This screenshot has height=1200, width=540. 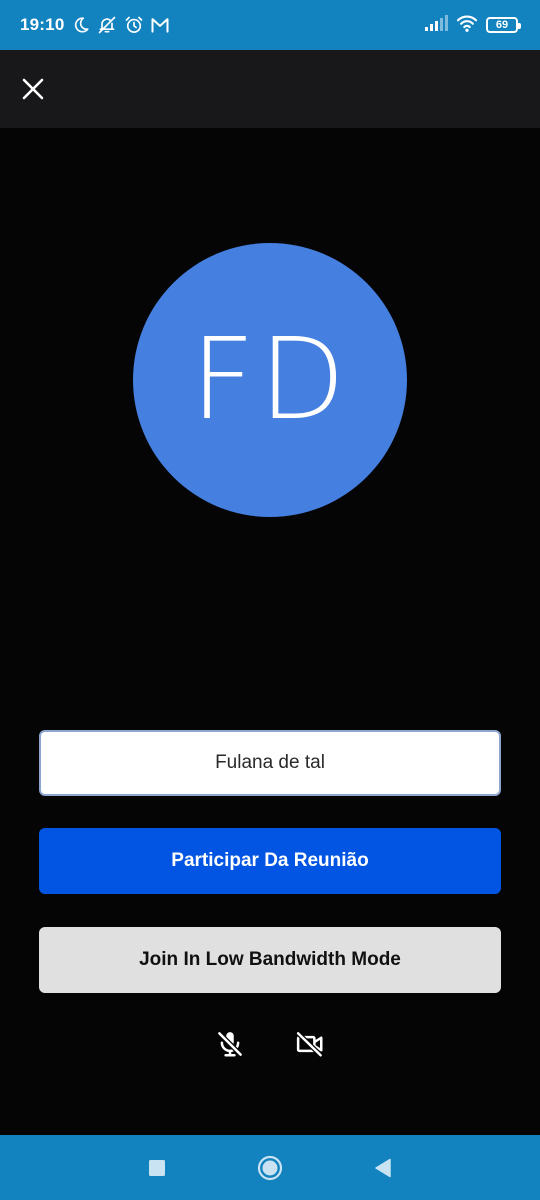 I want to click on back-button, so click(x=383, y=1168).